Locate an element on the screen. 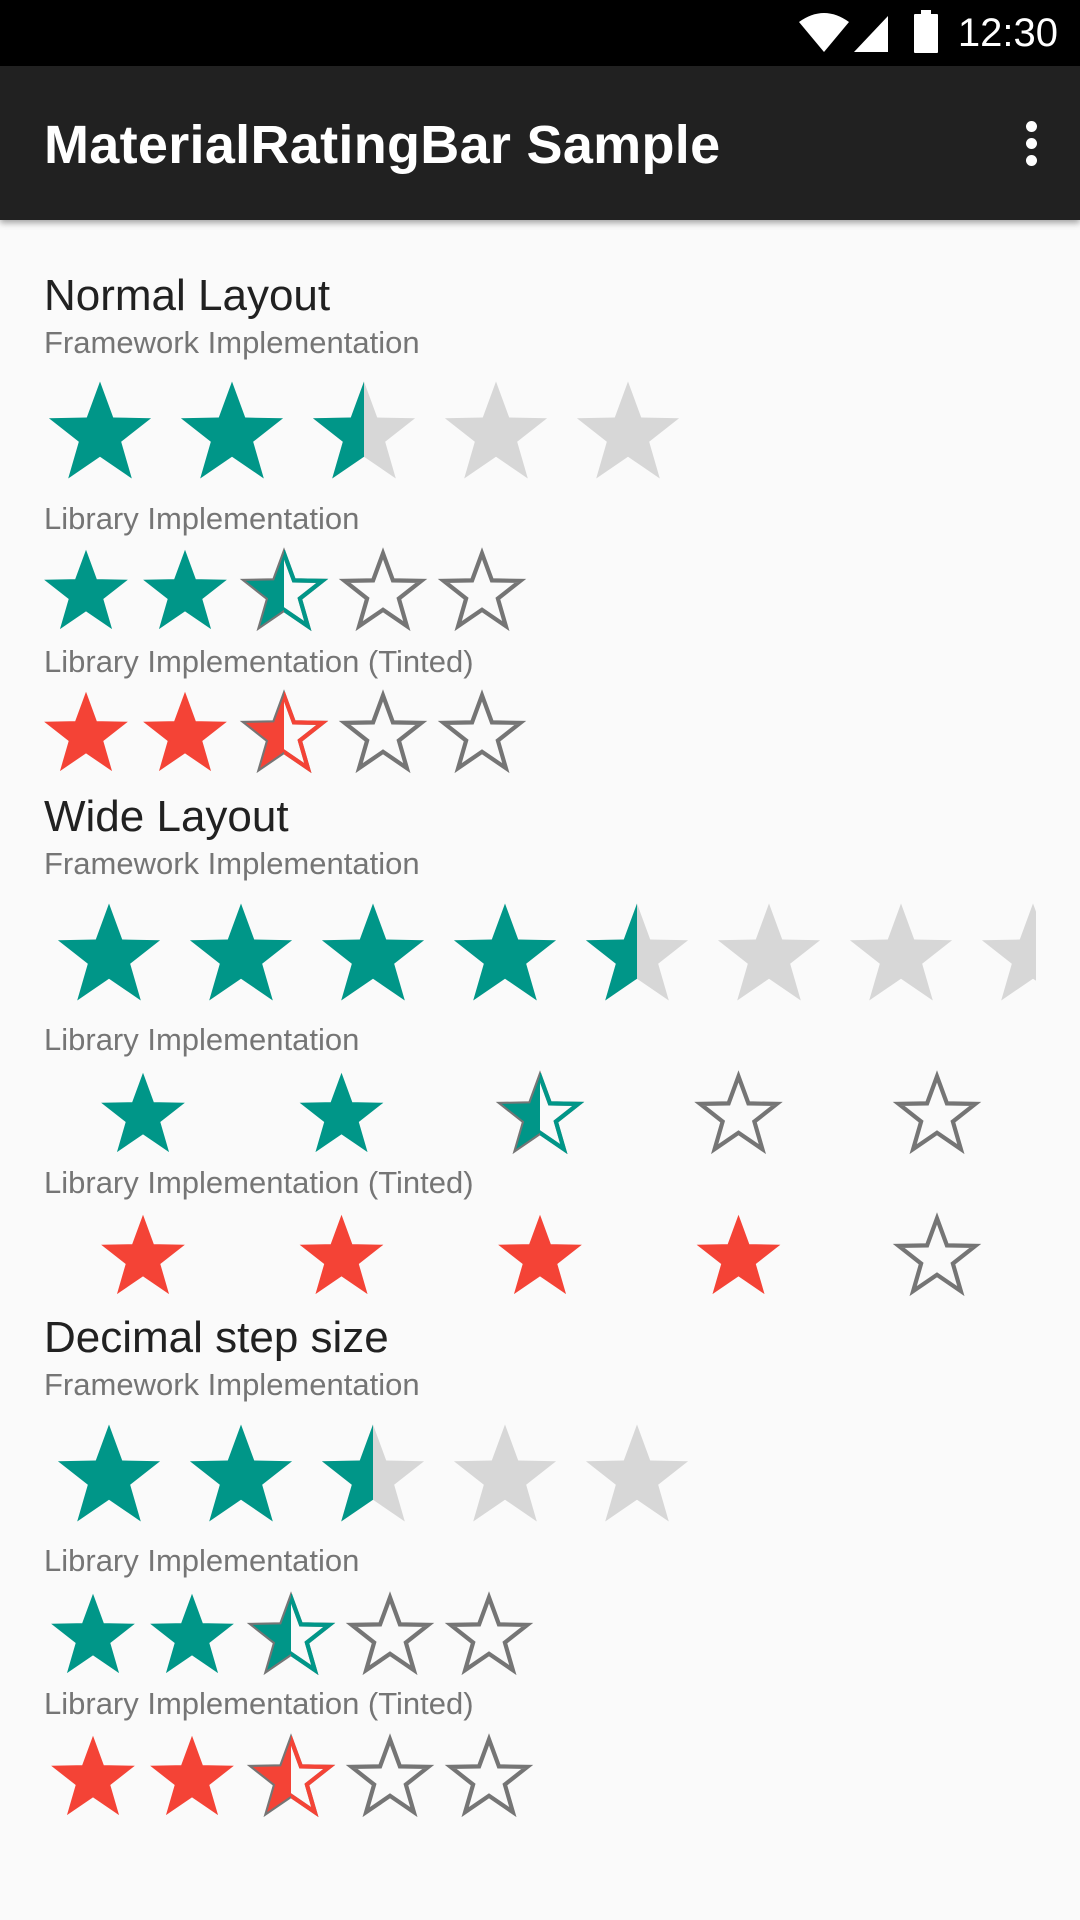 This screenshot has width=1080, height=1920. section-title-decimal-step-size: Decimal step size is located at coordinates (216, 1337).